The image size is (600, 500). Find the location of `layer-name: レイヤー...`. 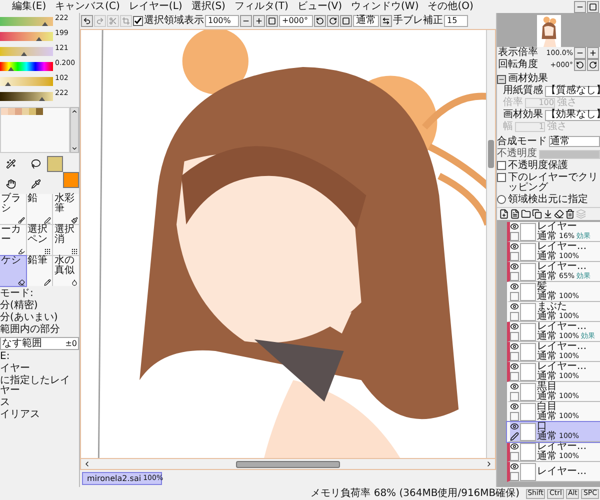

layer-name: レイヤー... is located at coordinates (562, 471).